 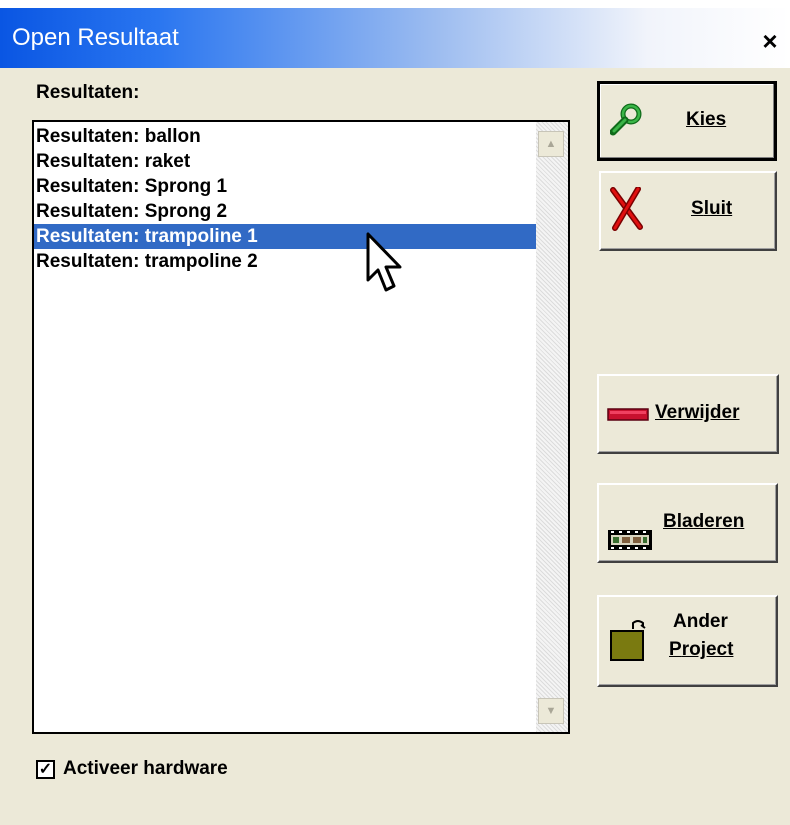 I want to click on mouse-pointer-icon, so click(x=384, y=262).